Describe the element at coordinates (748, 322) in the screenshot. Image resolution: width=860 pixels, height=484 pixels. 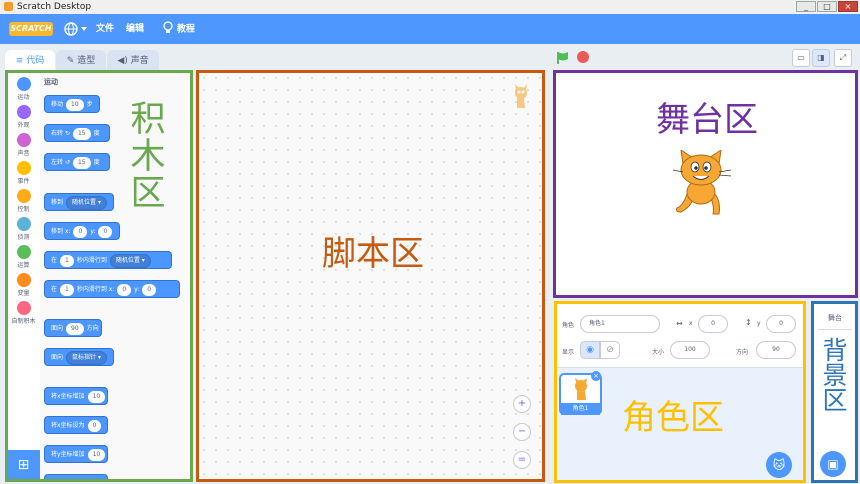
I see `y-axis-icon: ↕` at that location.